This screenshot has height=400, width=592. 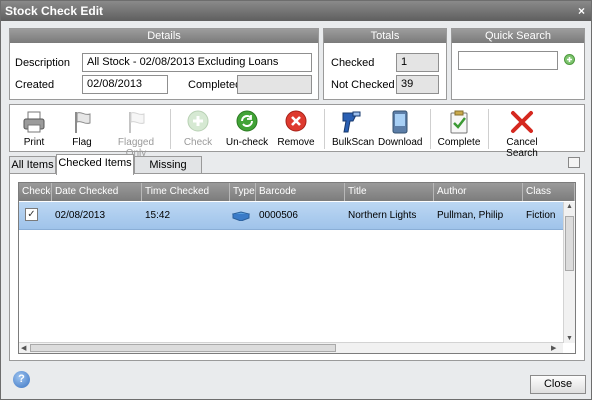 What do you see at coordinates (186, 192) in the screenshot?
I see `column-header-time-checked: Time Checked` at bounding box center [186, 192].